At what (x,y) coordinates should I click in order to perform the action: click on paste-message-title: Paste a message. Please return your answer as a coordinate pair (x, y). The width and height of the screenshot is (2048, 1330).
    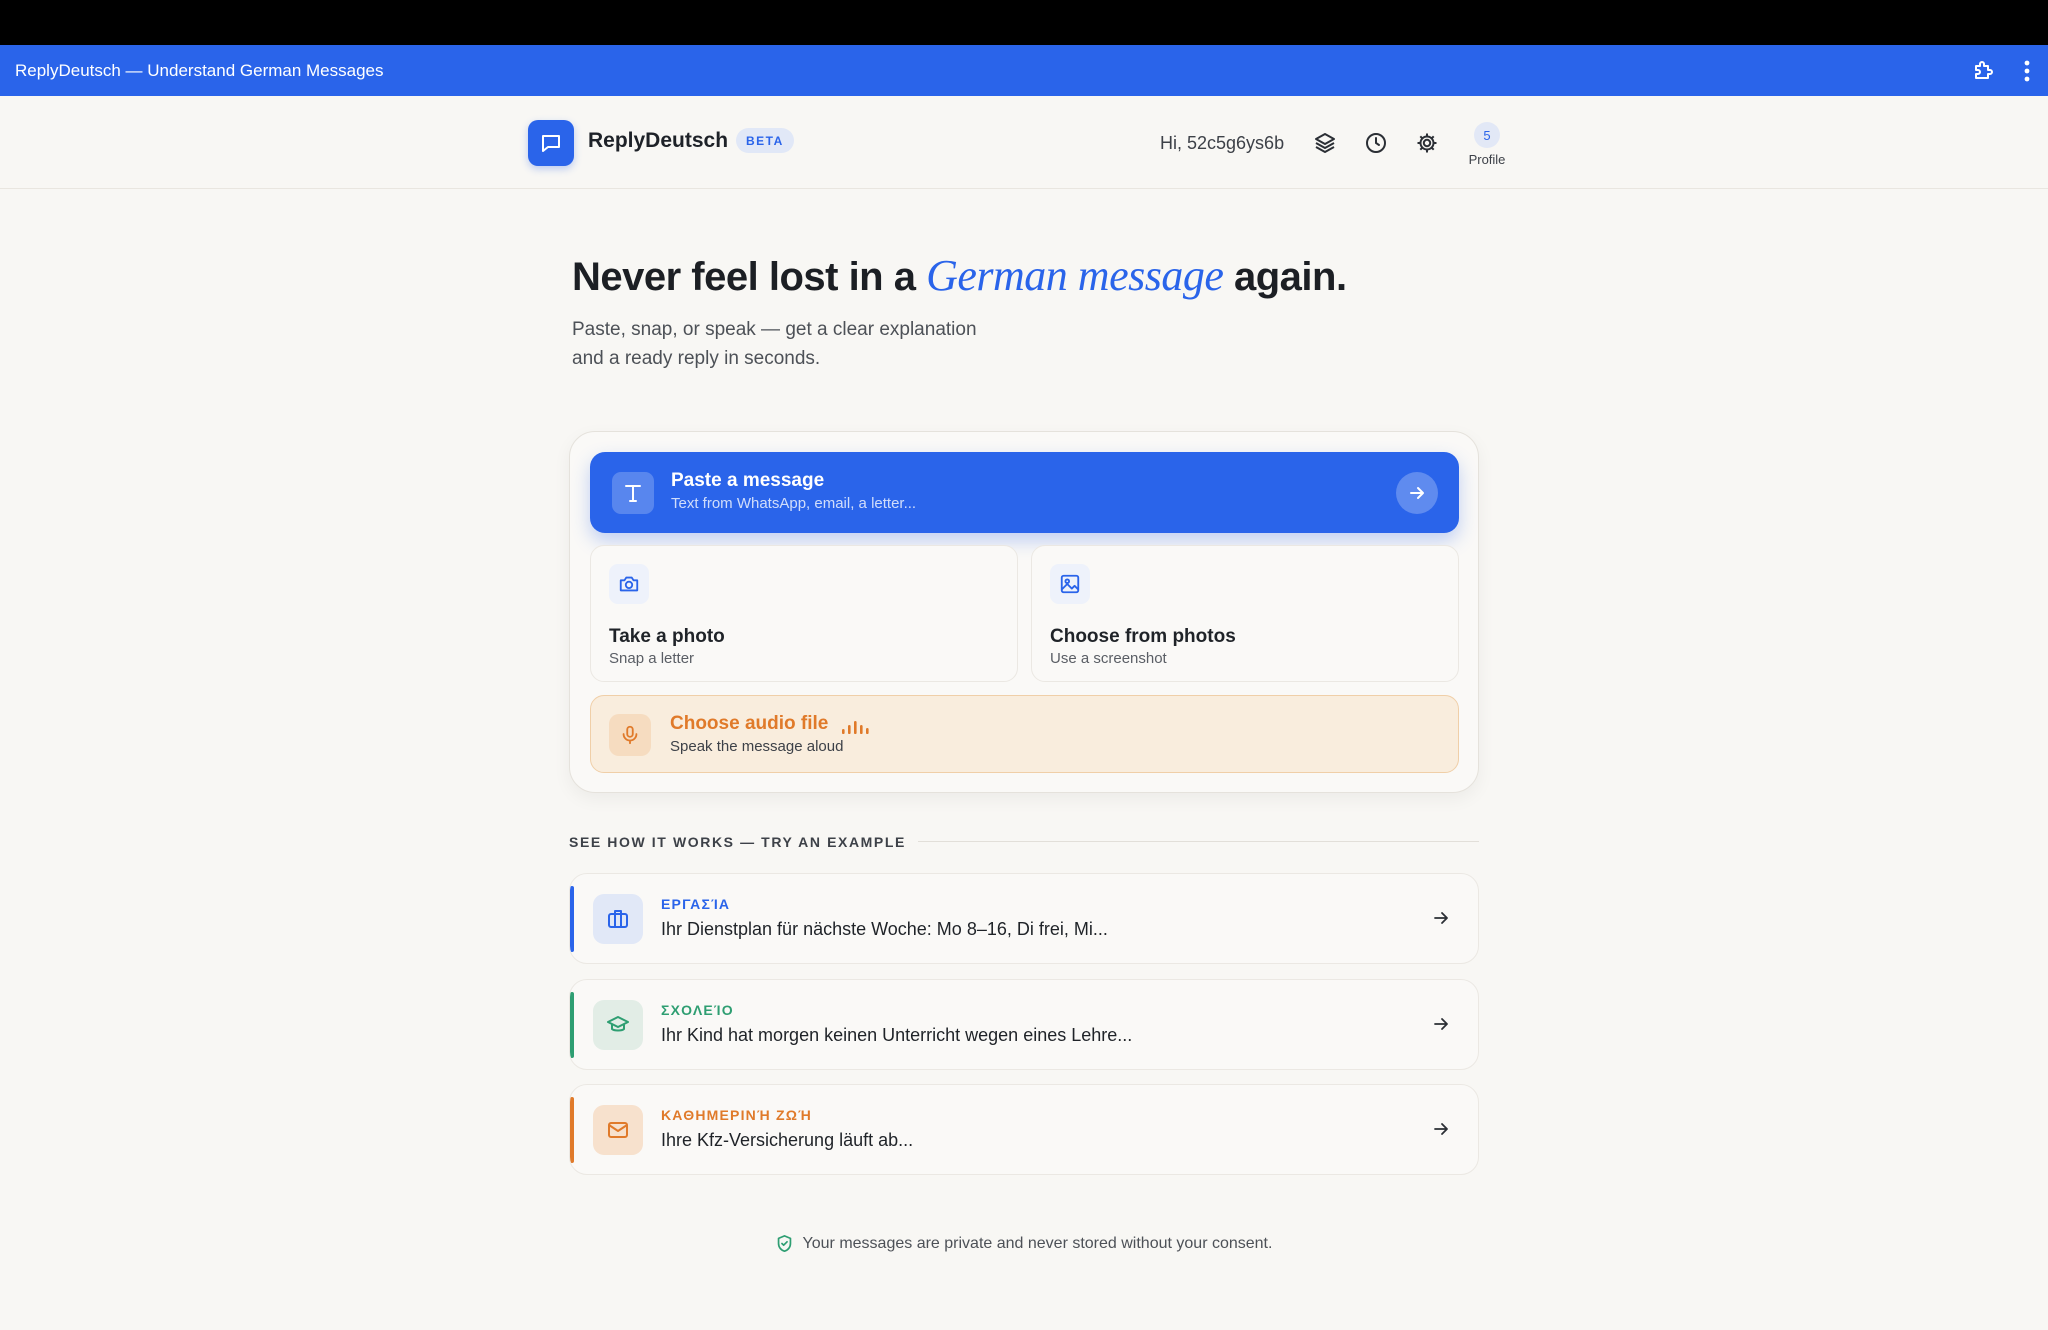
    Looking at the image, I should click on (748, 480).